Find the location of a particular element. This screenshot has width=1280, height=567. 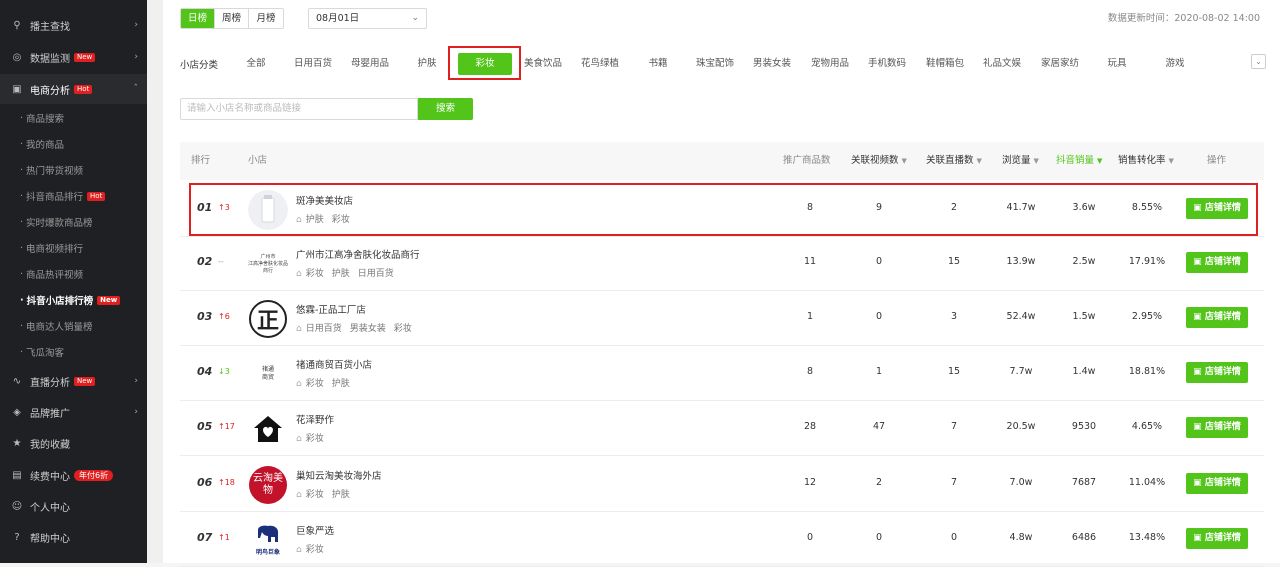

header-label: 浏览量 is located at coordinates (1016, 160).